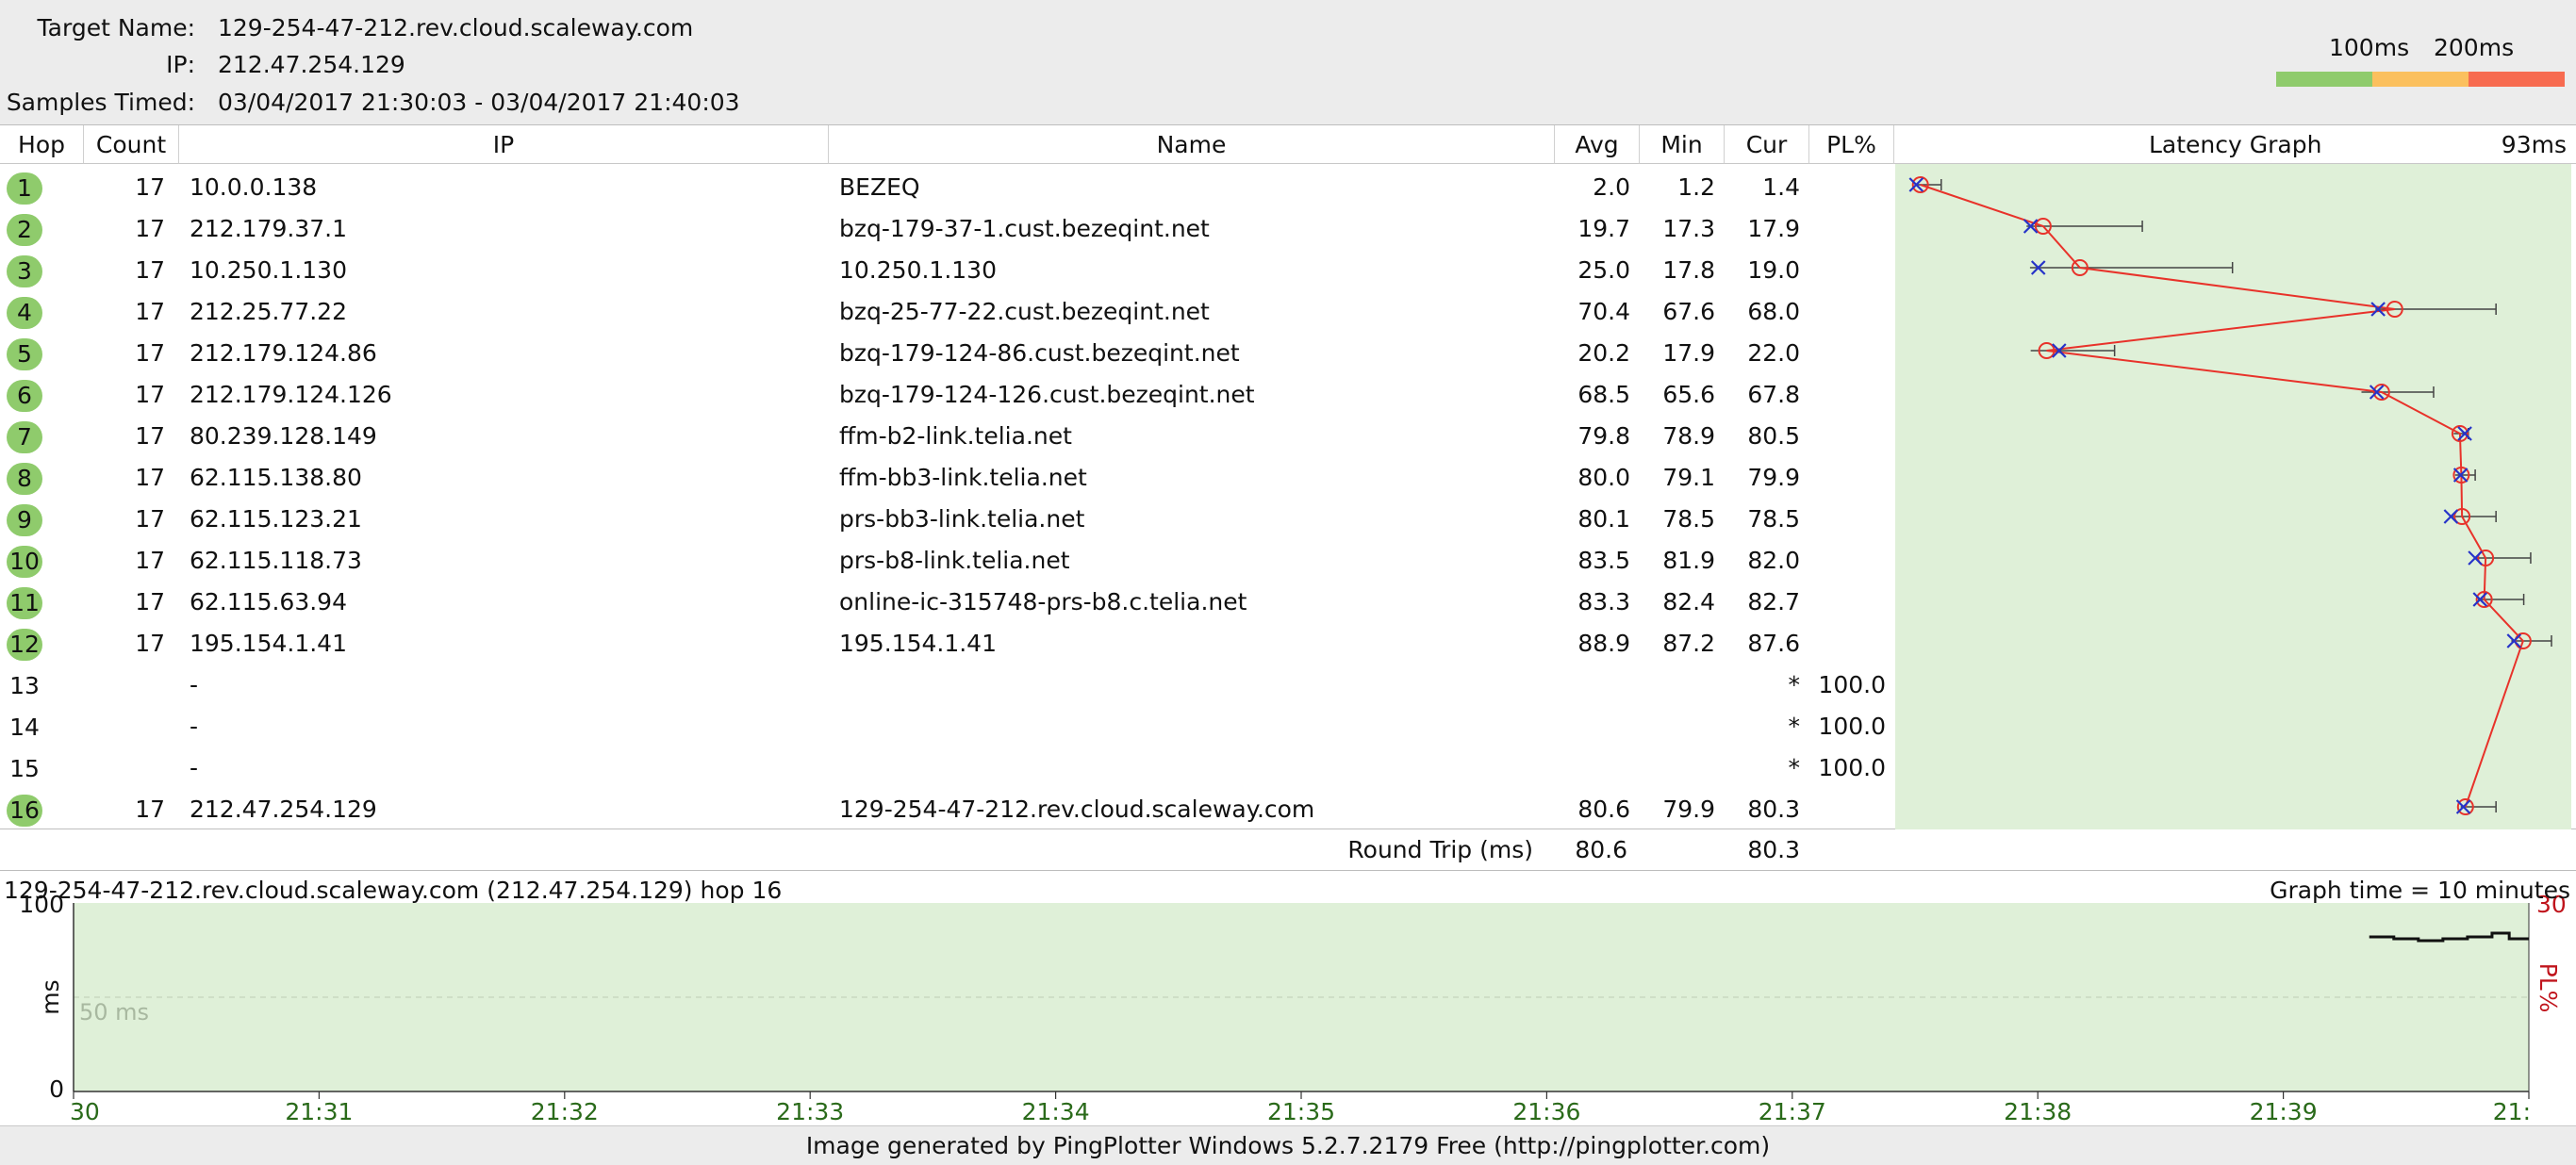 The image size is (2576, 1165). What do you see at coordinates (24, 188) in the screenshot?
I see `hop-number: 1` at bounding box center [24, 188].